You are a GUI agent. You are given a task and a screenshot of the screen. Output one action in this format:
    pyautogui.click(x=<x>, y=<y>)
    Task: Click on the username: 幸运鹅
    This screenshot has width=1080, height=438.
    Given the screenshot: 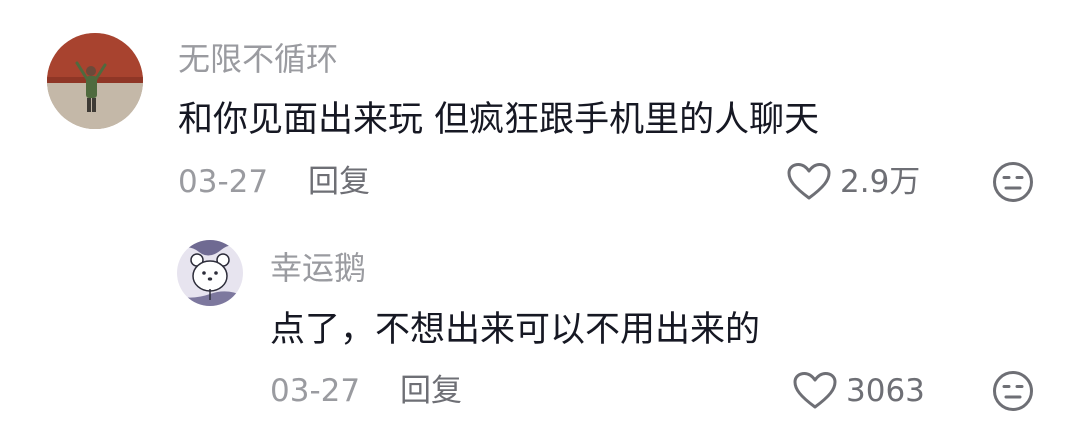 What is the action you would take?
    pyautogui.click(x=318, y=268)
    